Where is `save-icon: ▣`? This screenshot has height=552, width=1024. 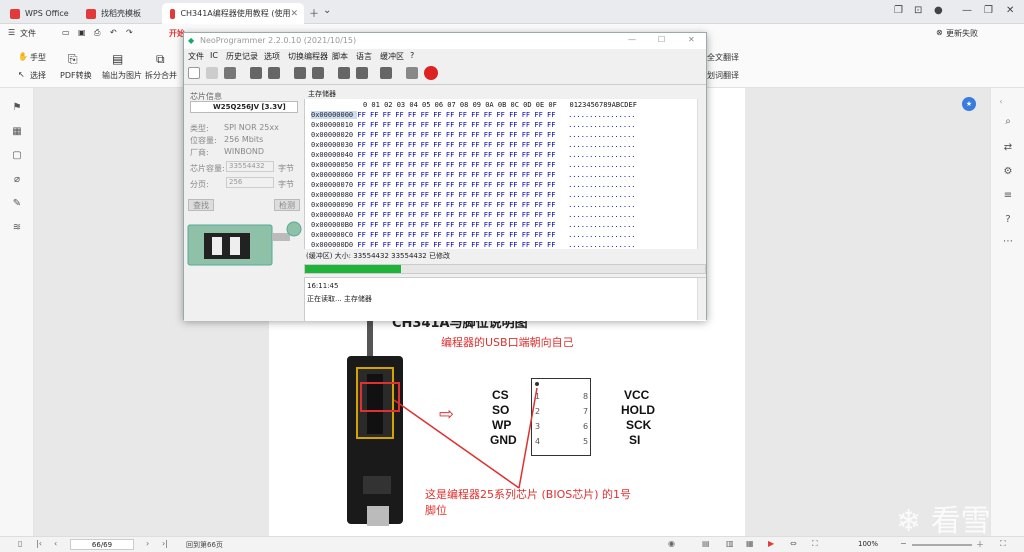
save-icon: ▣ is located at coordinates (82, 32).